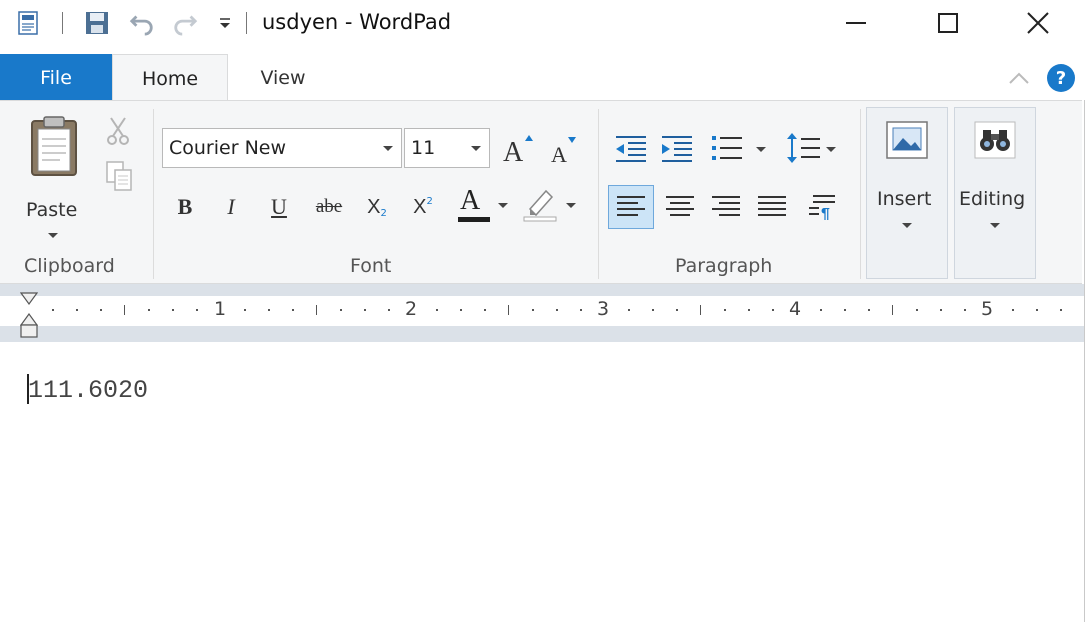 This screenshot has width=1090, height=622. I want to click on insert-button: Insert, so click(907, 193).